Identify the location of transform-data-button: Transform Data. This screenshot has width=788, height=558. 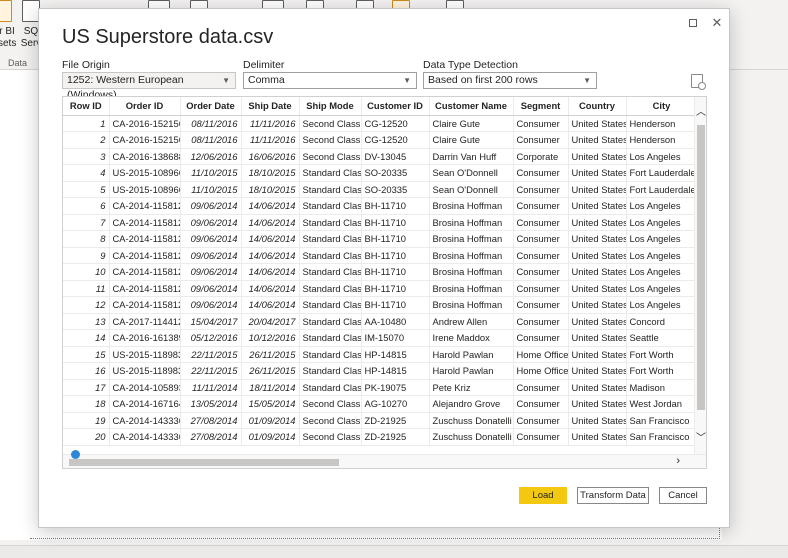
(613, 495).